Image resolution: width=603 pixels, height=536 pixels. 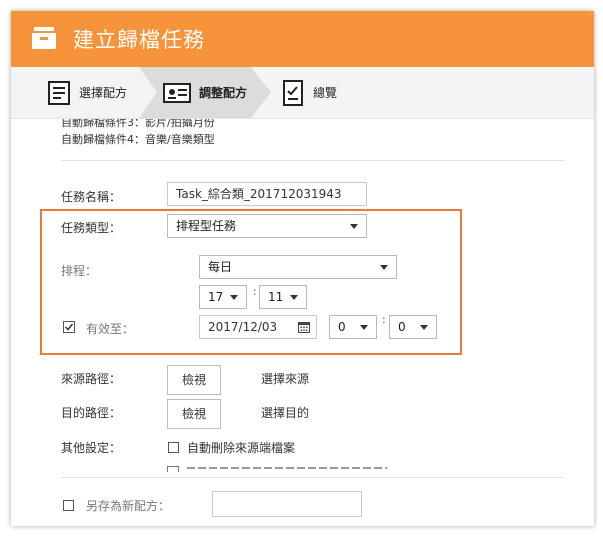 What do you see at coordinates (194, 380) in the screenshot?
I see `source-browse-button: 檢視` at bounding box center [194, 380].